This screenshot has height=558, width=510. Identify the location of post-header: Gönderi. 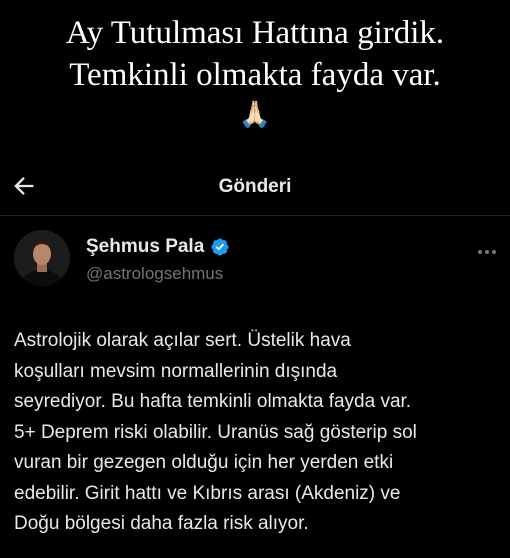
(255, 189).